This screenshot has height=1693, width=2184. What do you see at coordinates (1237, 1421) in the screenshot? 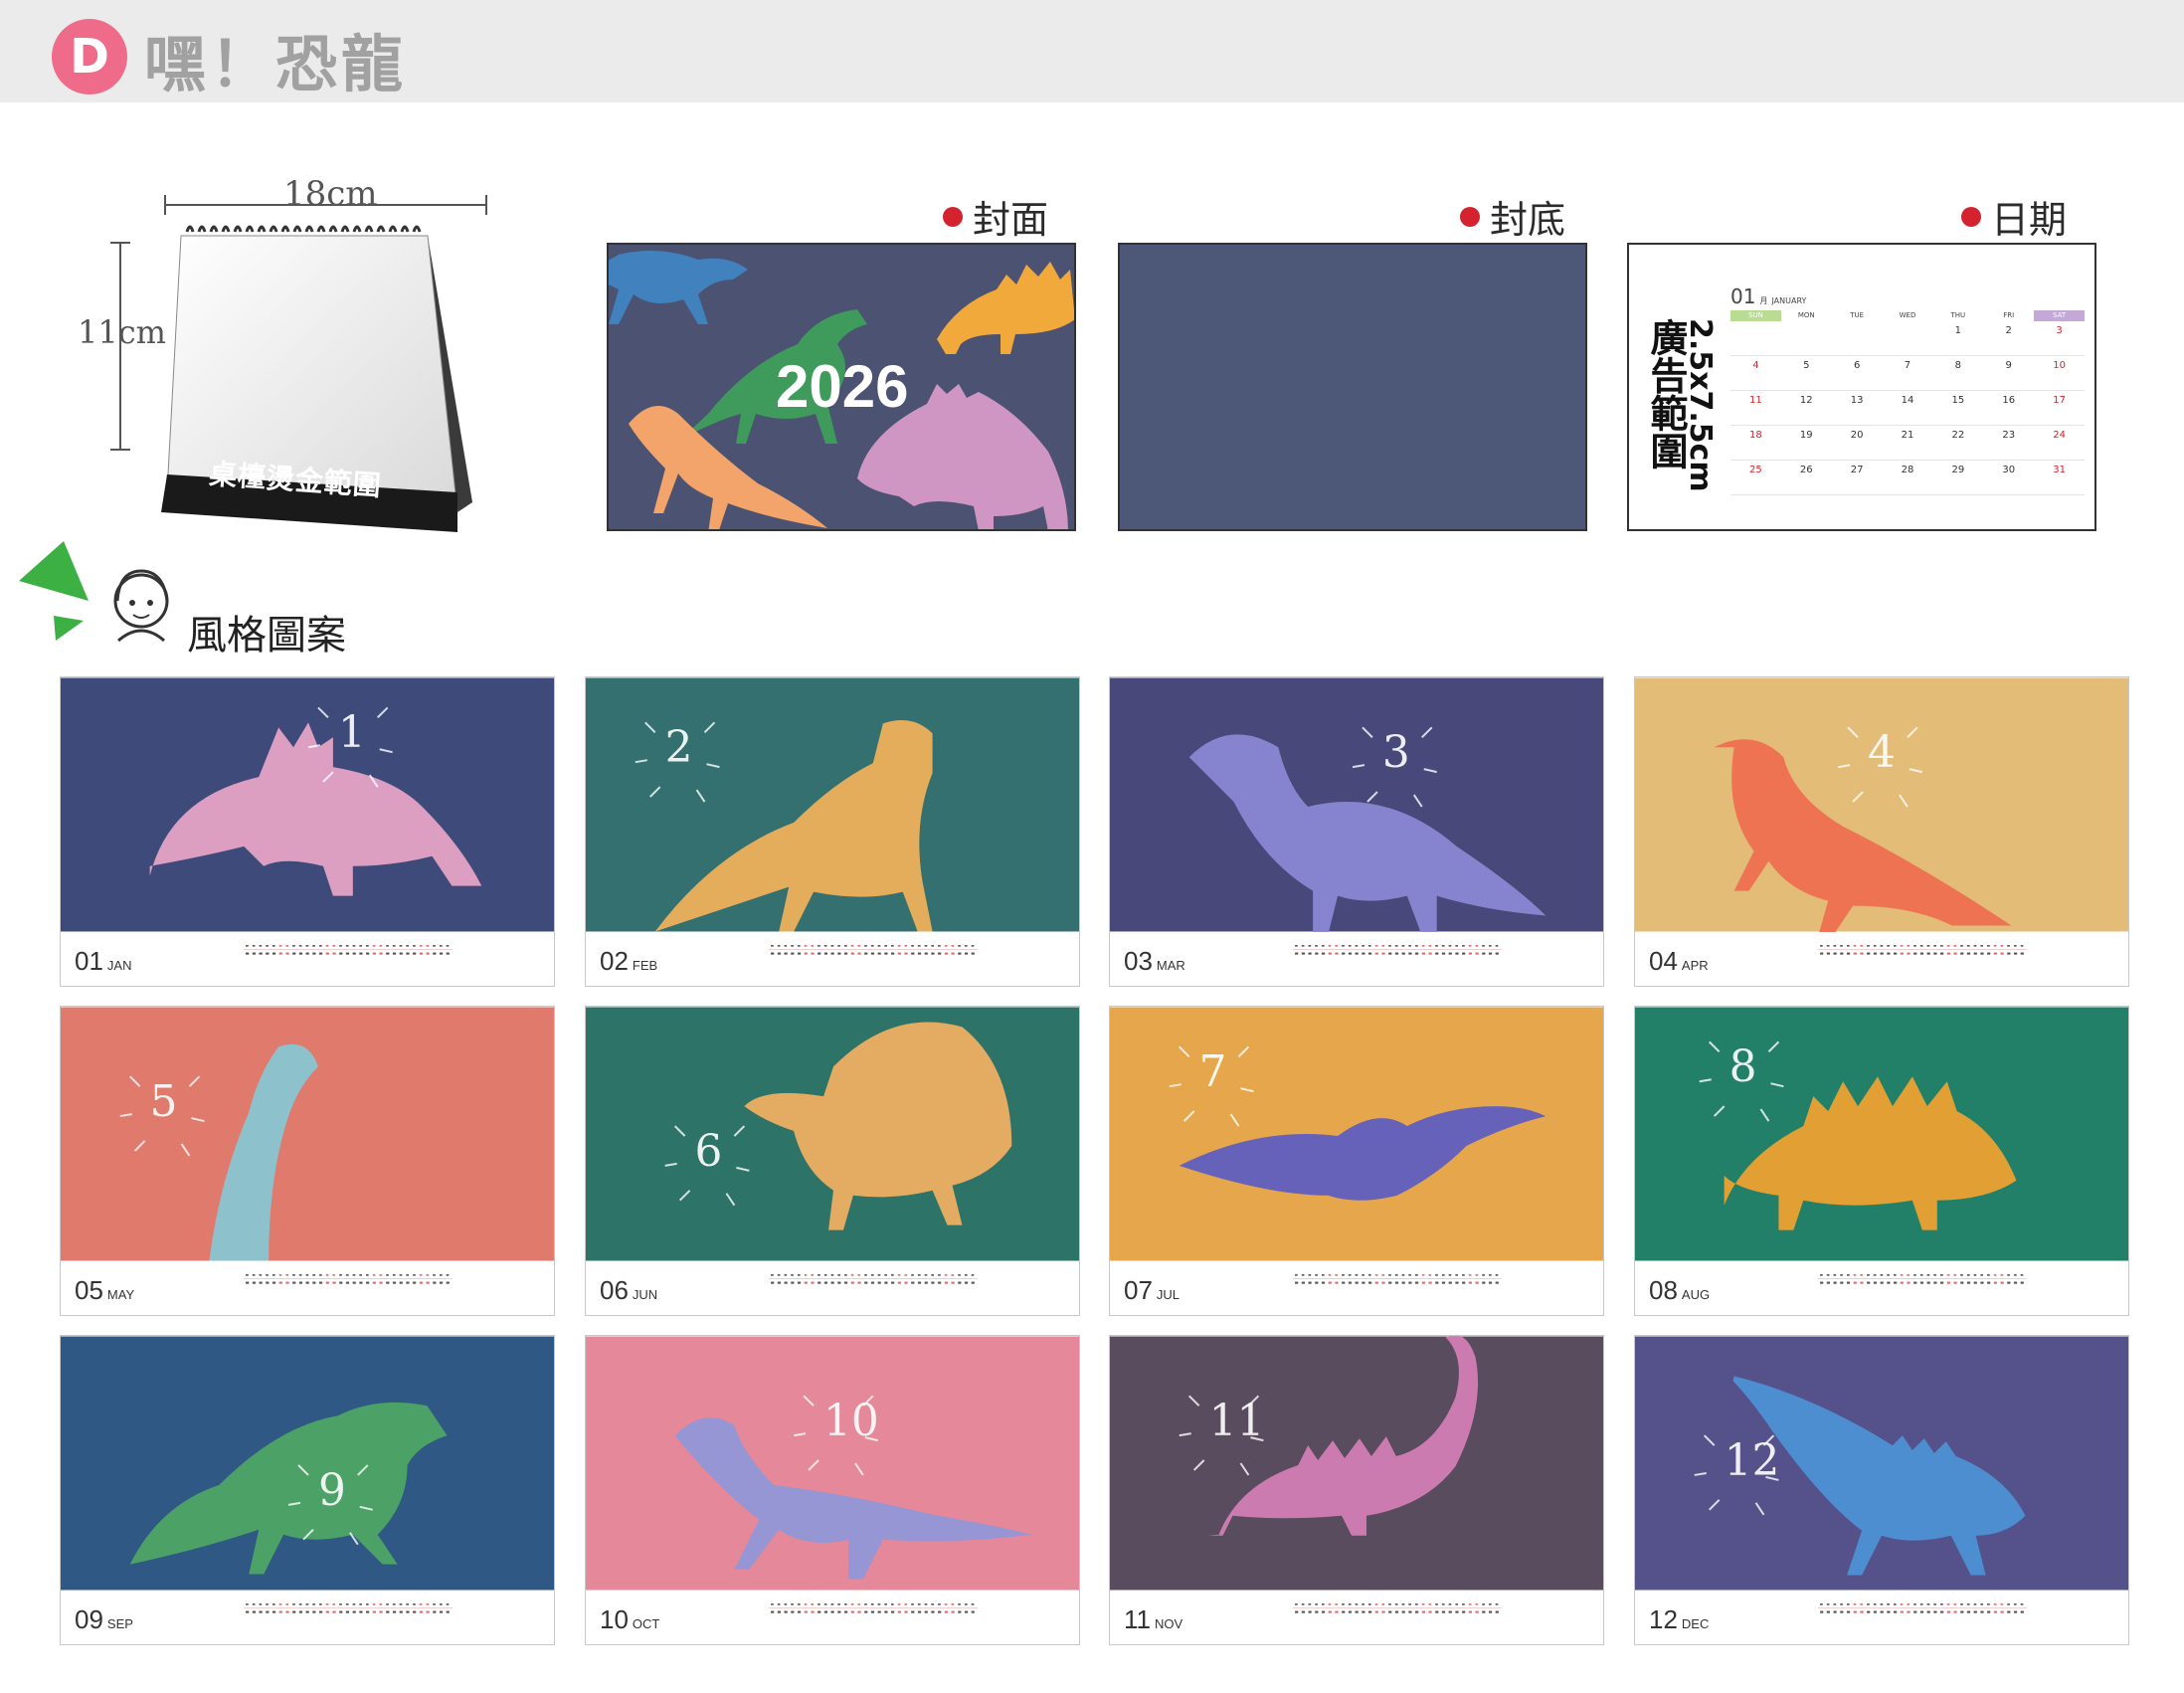
I see `month-handwritten-number: 11` at bounding box center [1237, 1421].